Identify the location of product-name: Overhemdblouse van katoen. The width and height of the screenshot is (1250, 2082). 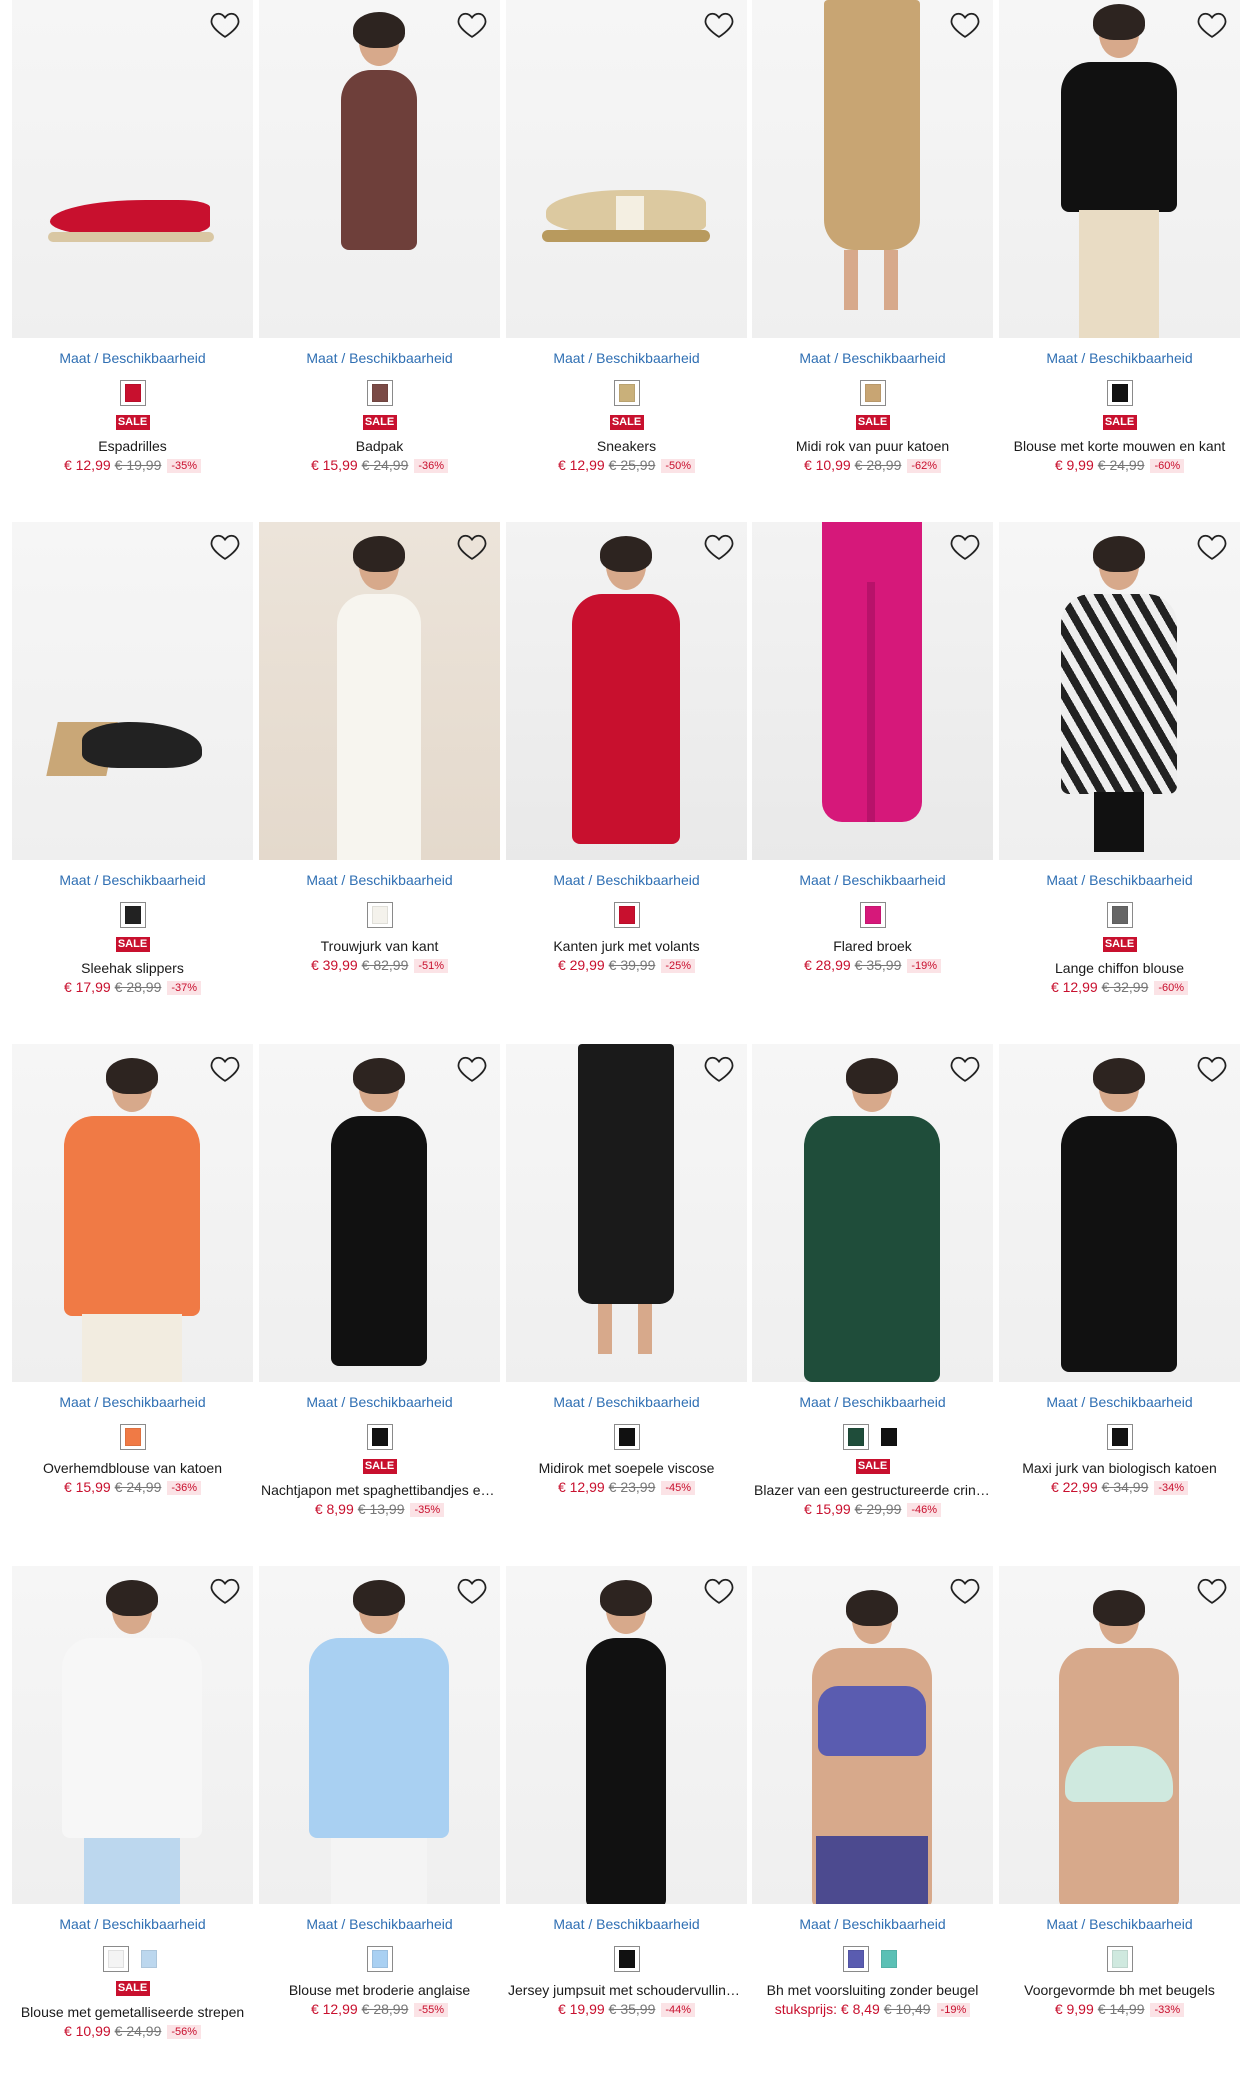
(132, 1468).